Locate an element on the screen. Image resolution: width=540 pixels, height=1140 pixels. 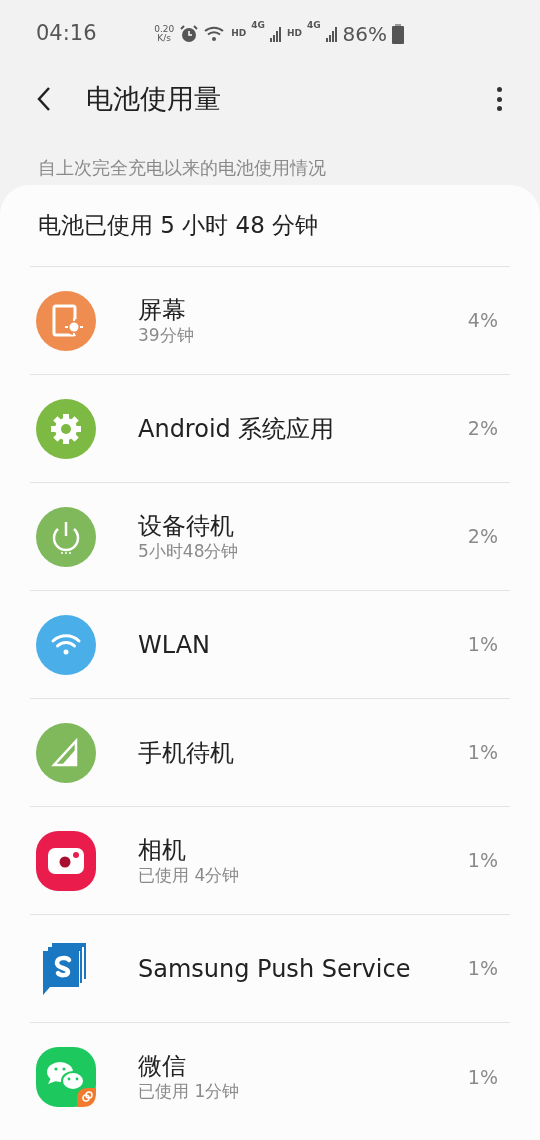
app-name: 手机待机 is located at coordinates (186, 752).